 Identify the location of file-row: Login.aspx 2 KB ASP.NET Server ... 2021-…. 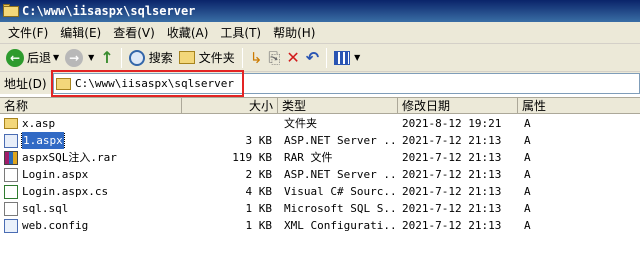
(320, 174).